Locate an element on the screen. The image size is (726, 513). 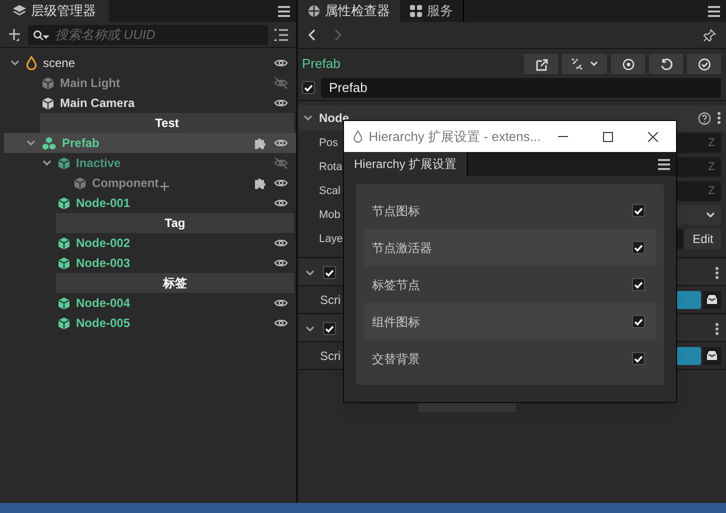
panel-tab: 属性检查器 is located at coordinates (349, 11).